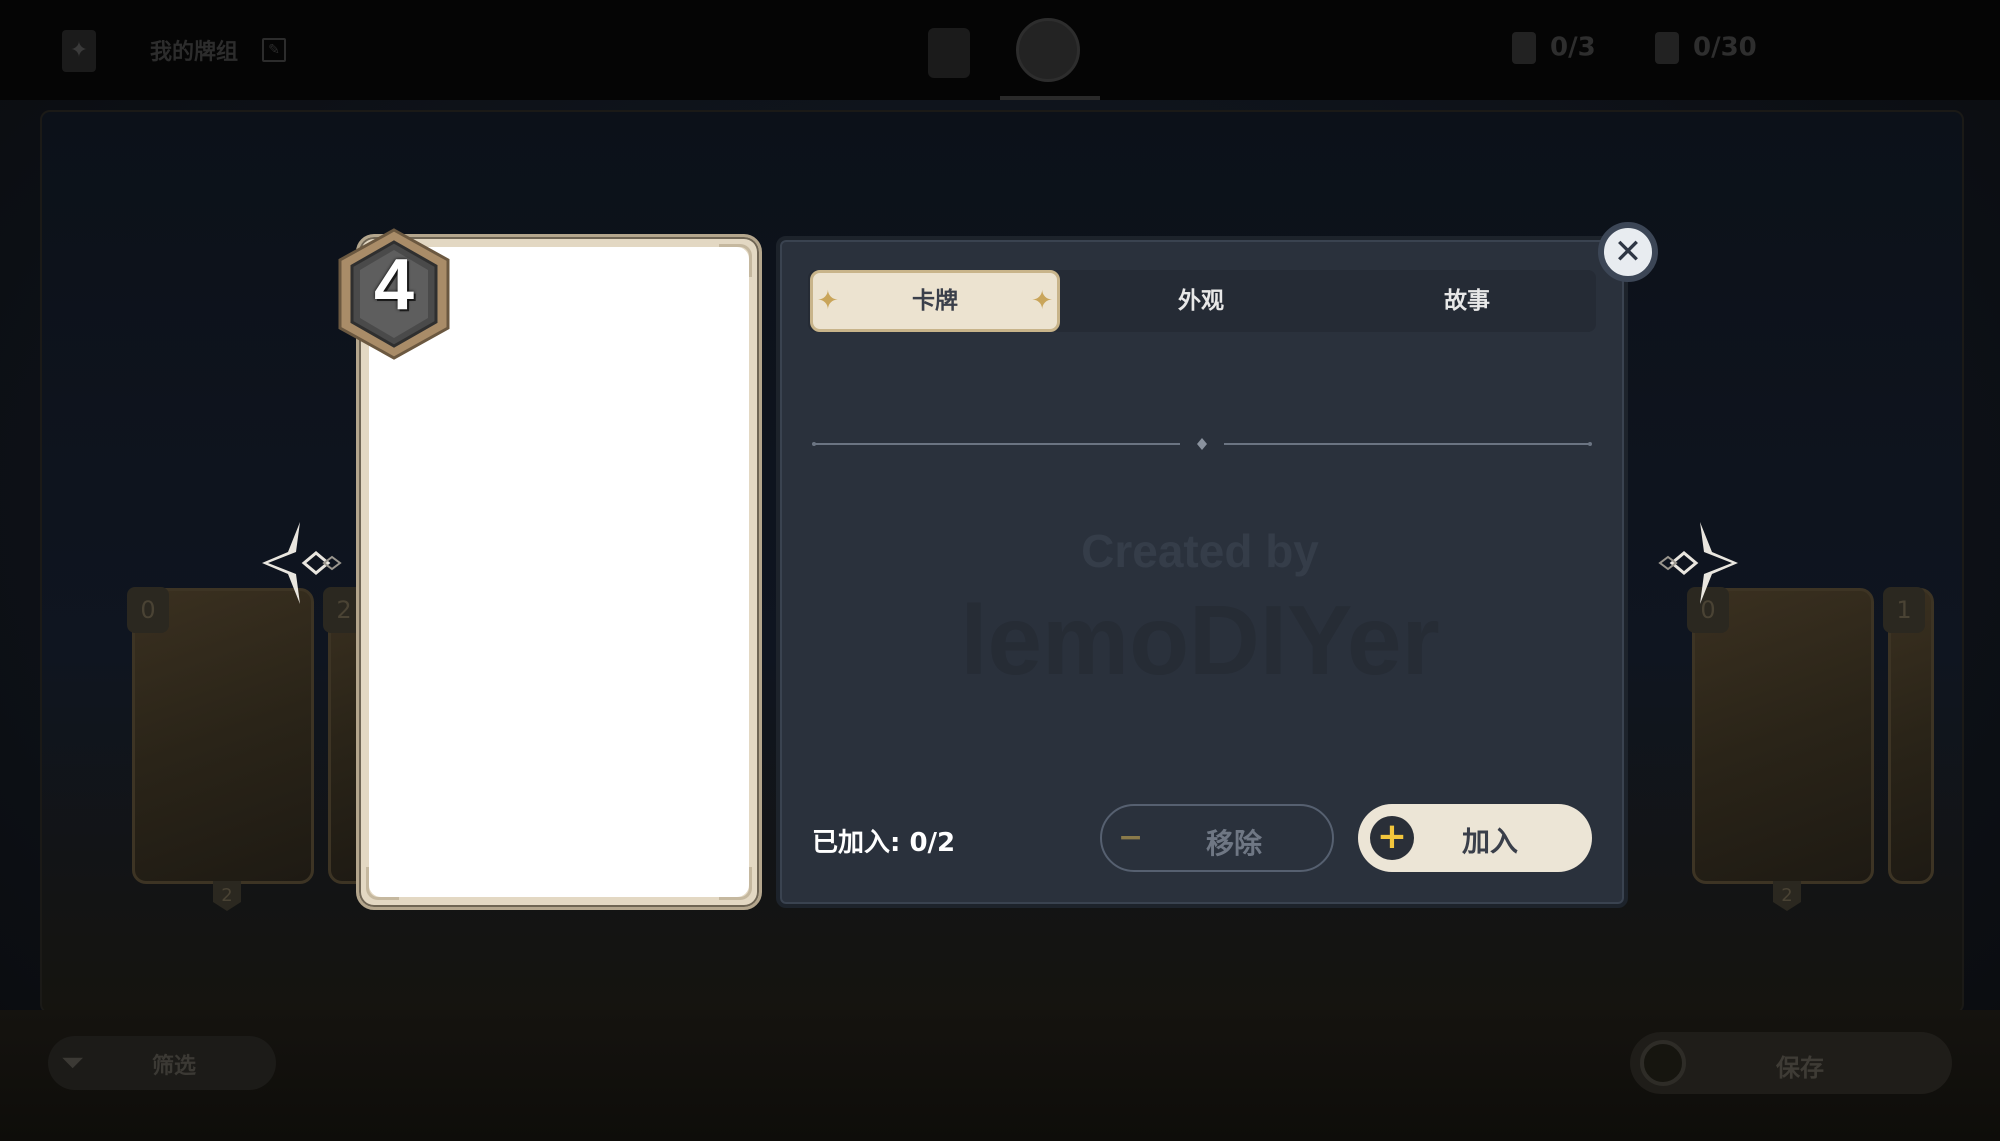  I want to click on add-button: + 加入, so click(1475, 838).